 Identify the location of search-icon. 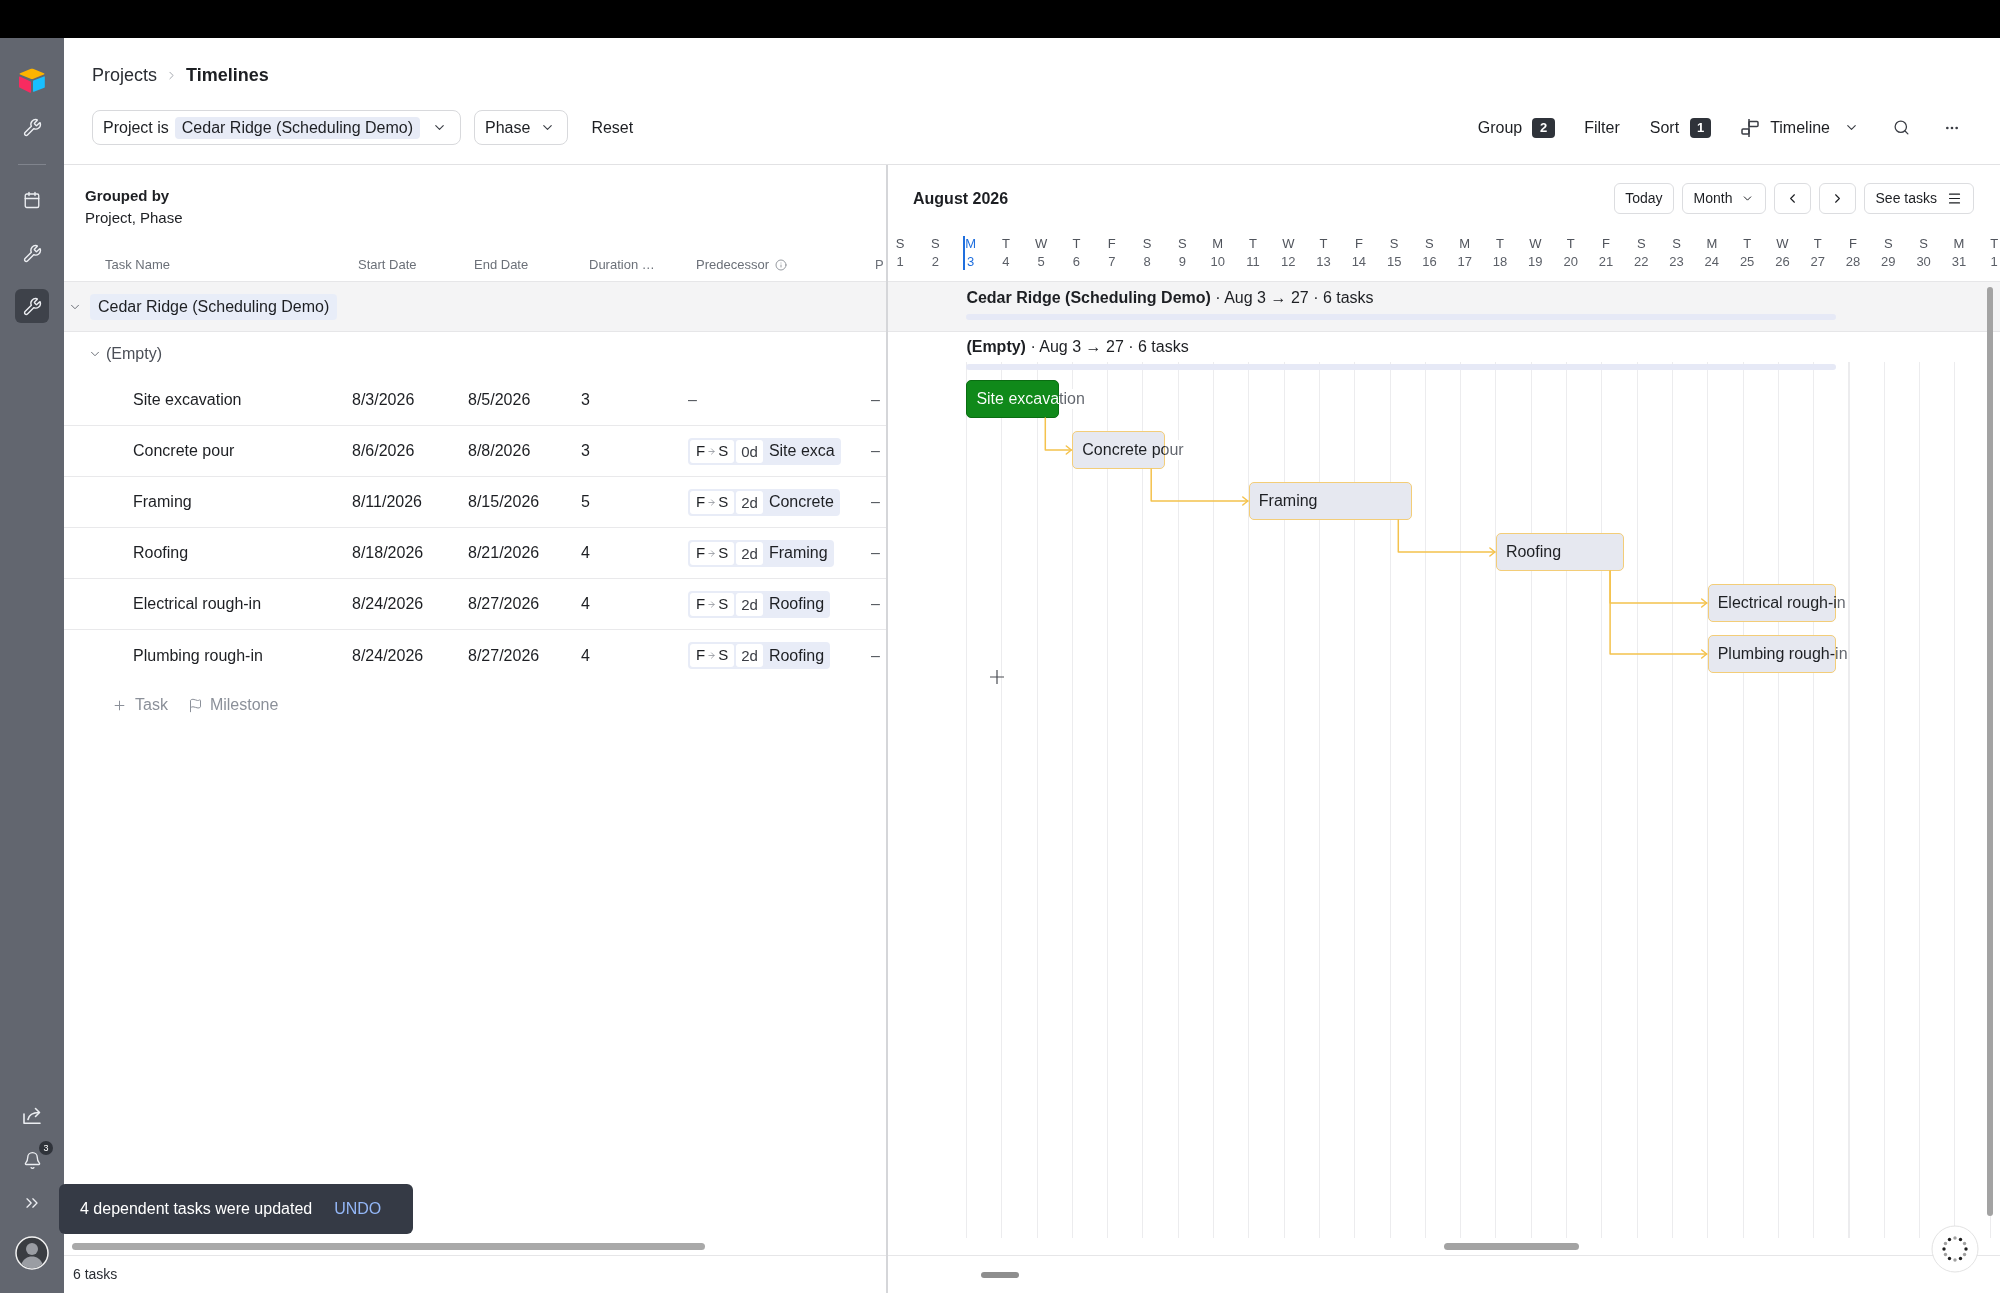
(1901, 127).